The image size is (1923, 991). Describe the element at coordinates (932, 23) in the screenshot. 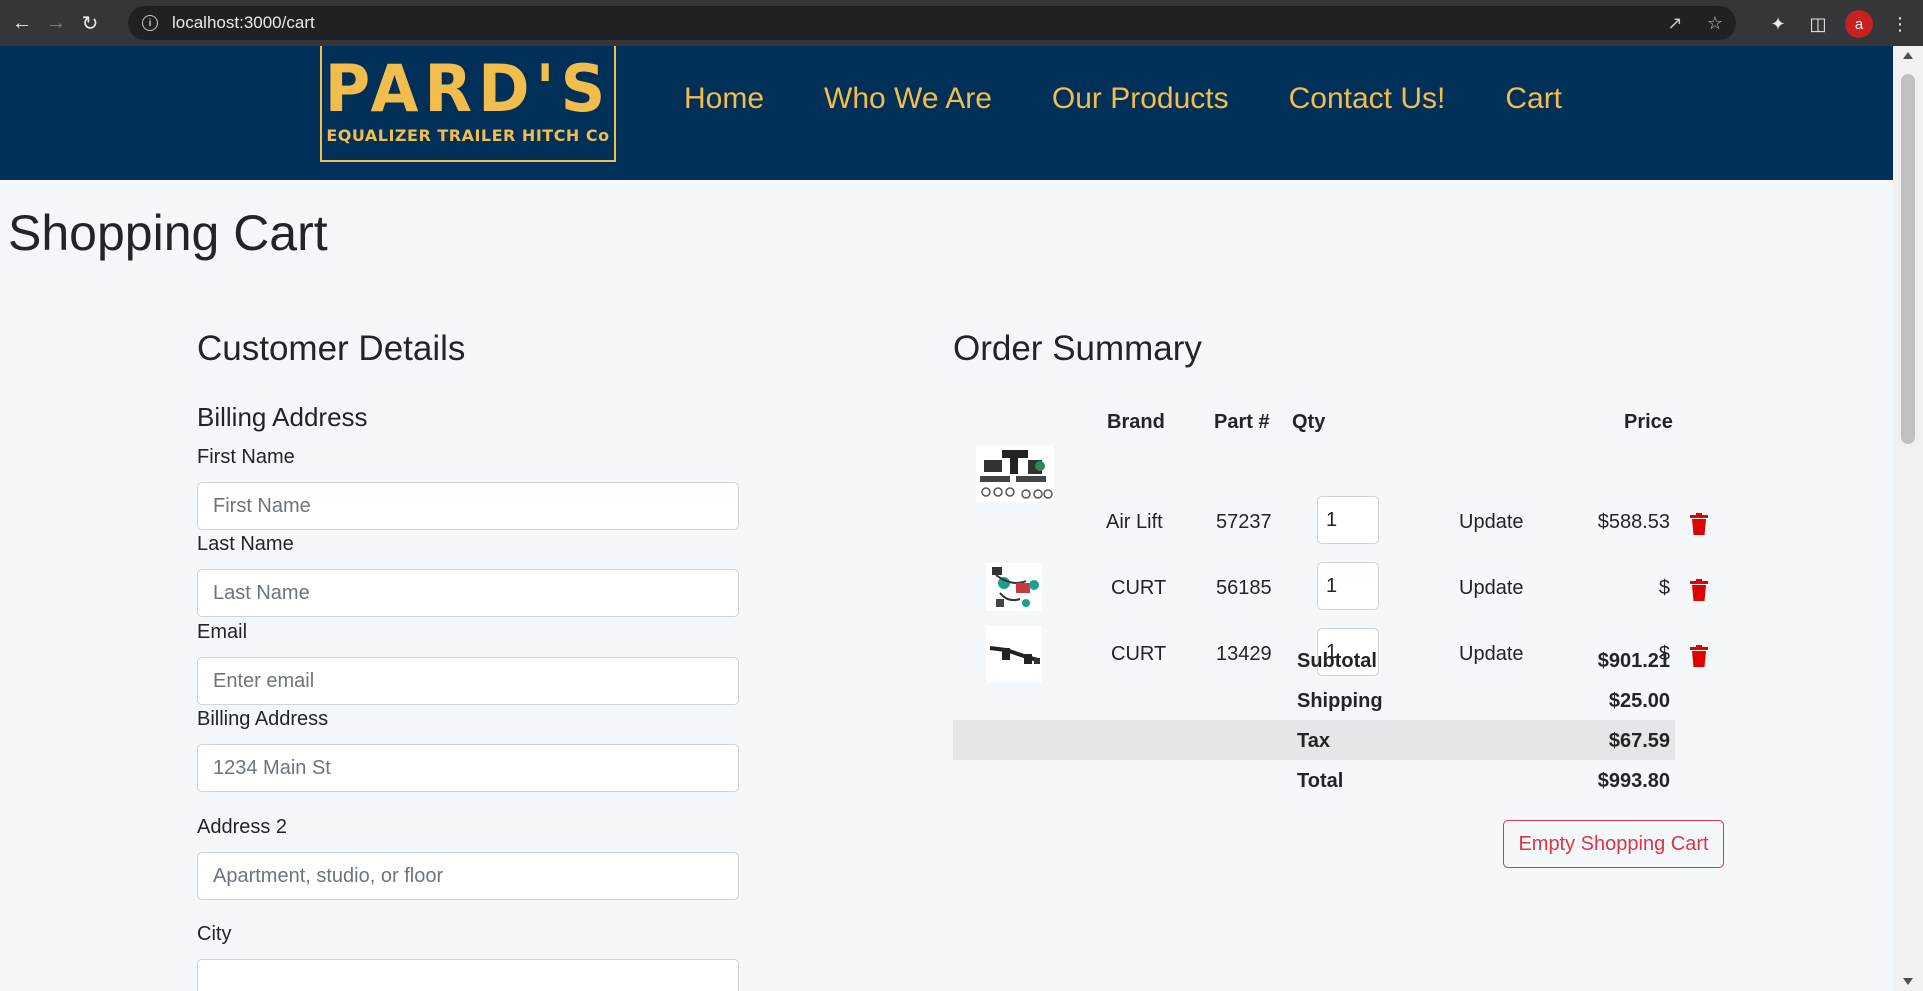

I see `address-bar: i localhost:3000/cart ↗ ☆` at that location.